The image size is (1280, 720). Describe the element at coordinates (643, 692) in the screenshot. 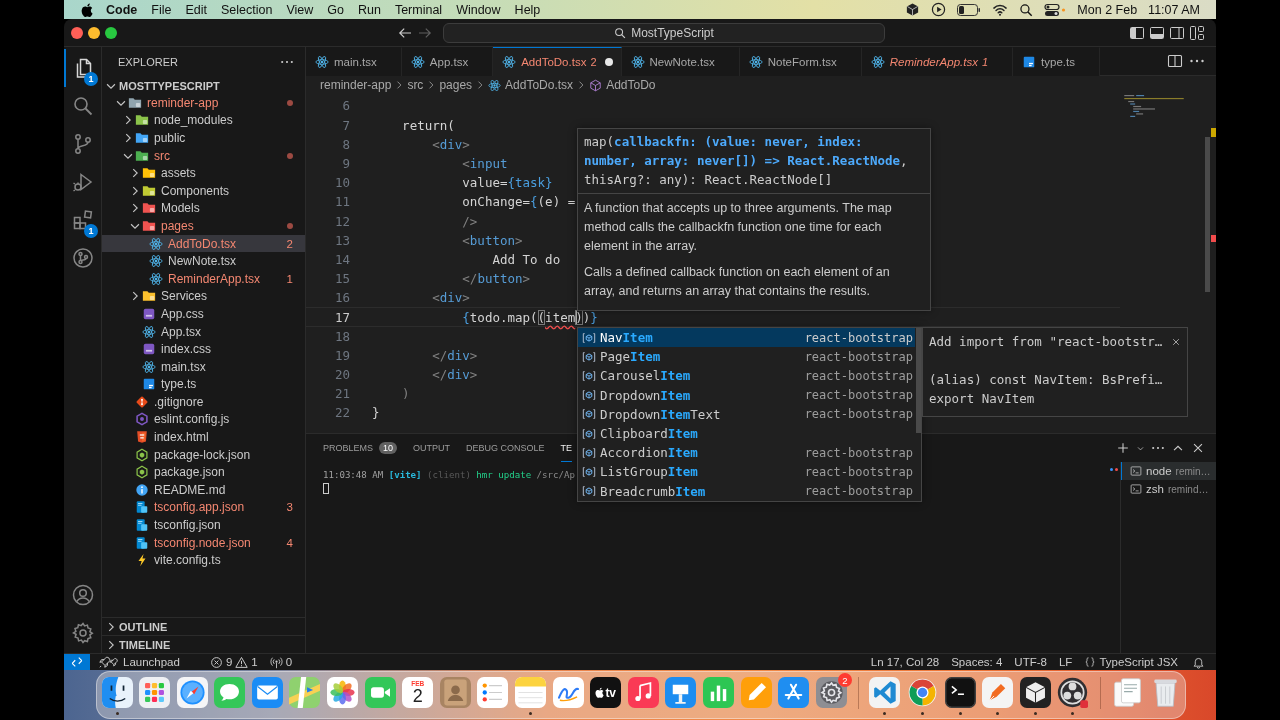

I see `music-note-icon` at that location.